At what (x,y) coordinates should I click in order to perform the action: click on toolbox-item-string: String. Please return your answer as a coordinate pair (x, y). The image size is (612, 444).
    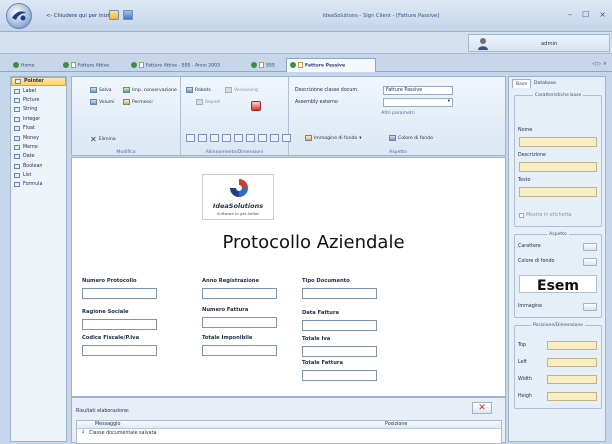
    Looking at the image, I should click on (38, 109).